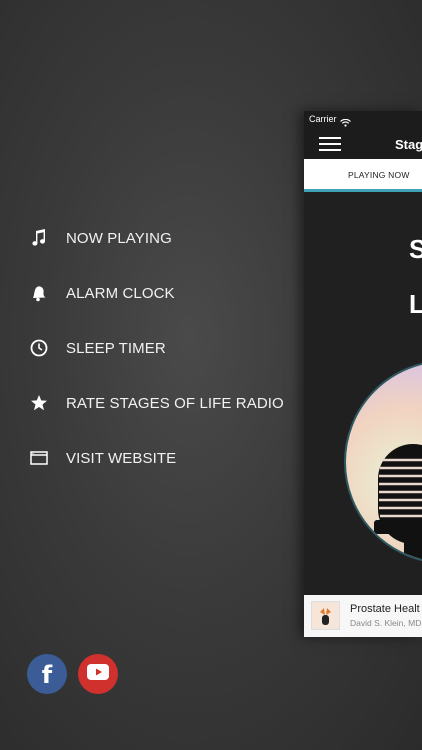  Describe the element at coordinates (415, 249) in the screenshot. I see `hero-title-line-1: S` at that location.